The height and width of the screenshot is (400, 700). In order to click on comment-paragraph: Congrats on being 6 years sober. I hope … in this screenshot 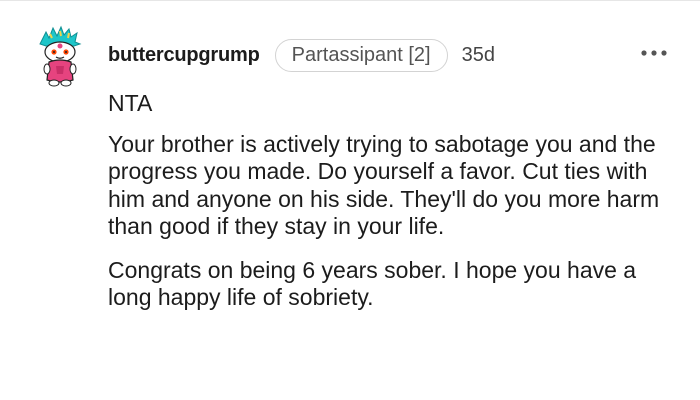, I will do `click(372, 283)`.